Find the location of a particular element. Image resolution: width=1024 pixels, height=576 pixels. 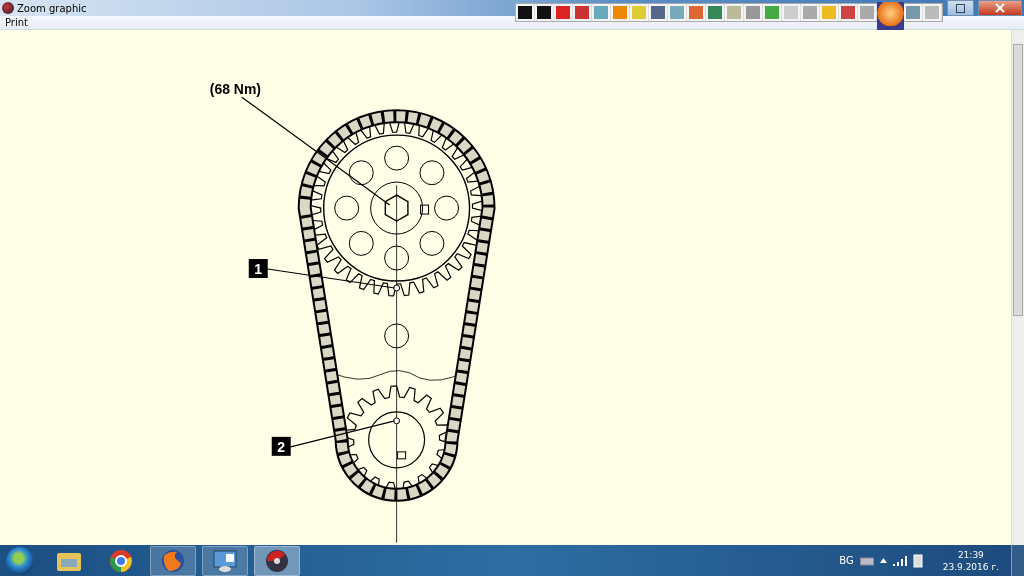

caret-icon is located at coordinates (883, 560).